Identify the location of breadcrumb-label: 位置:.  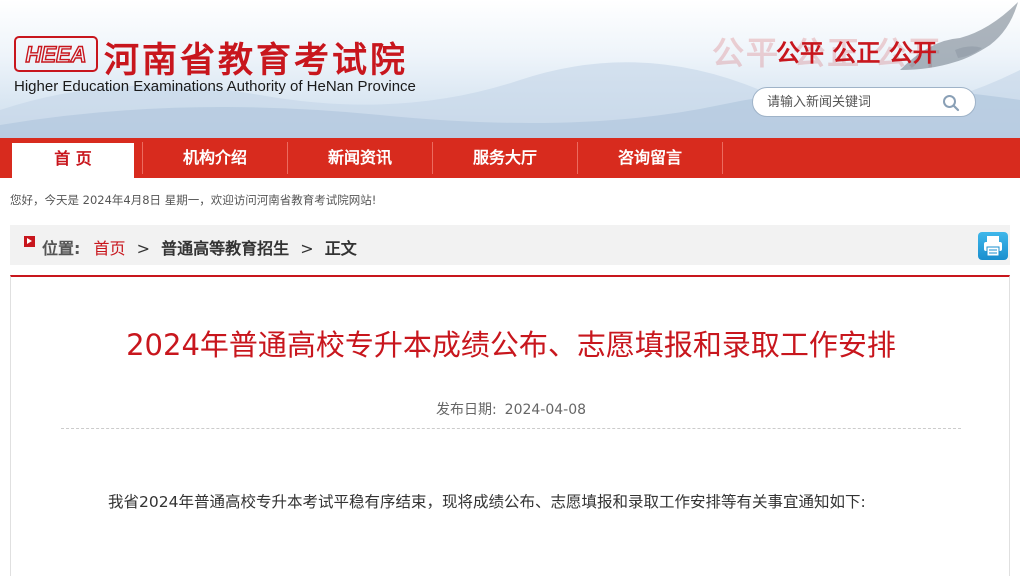
(61, 248).